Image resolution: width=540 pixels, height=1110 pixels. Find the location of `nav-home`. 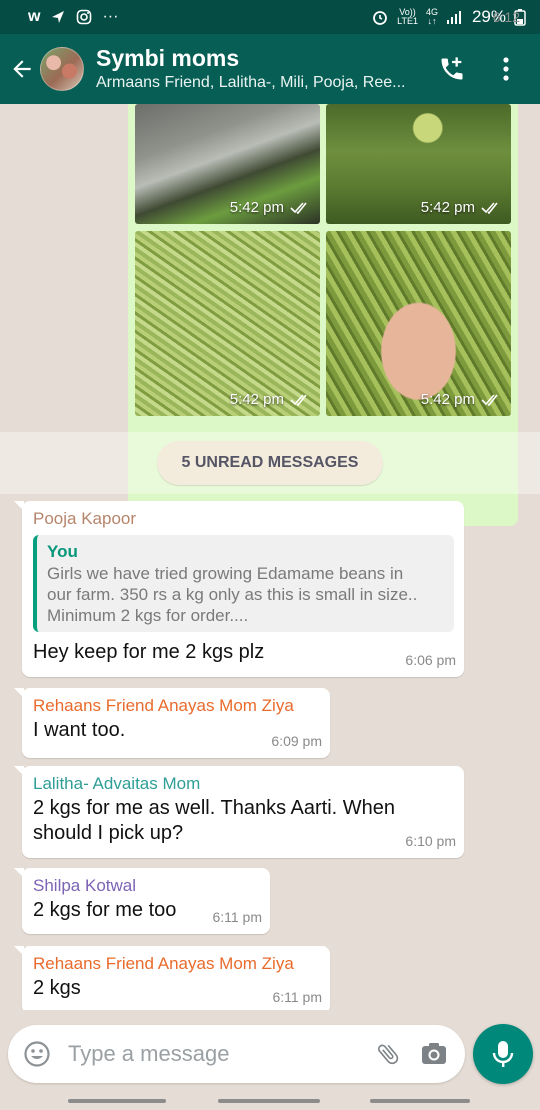

nav-home is located at coordinates (269, 1101).